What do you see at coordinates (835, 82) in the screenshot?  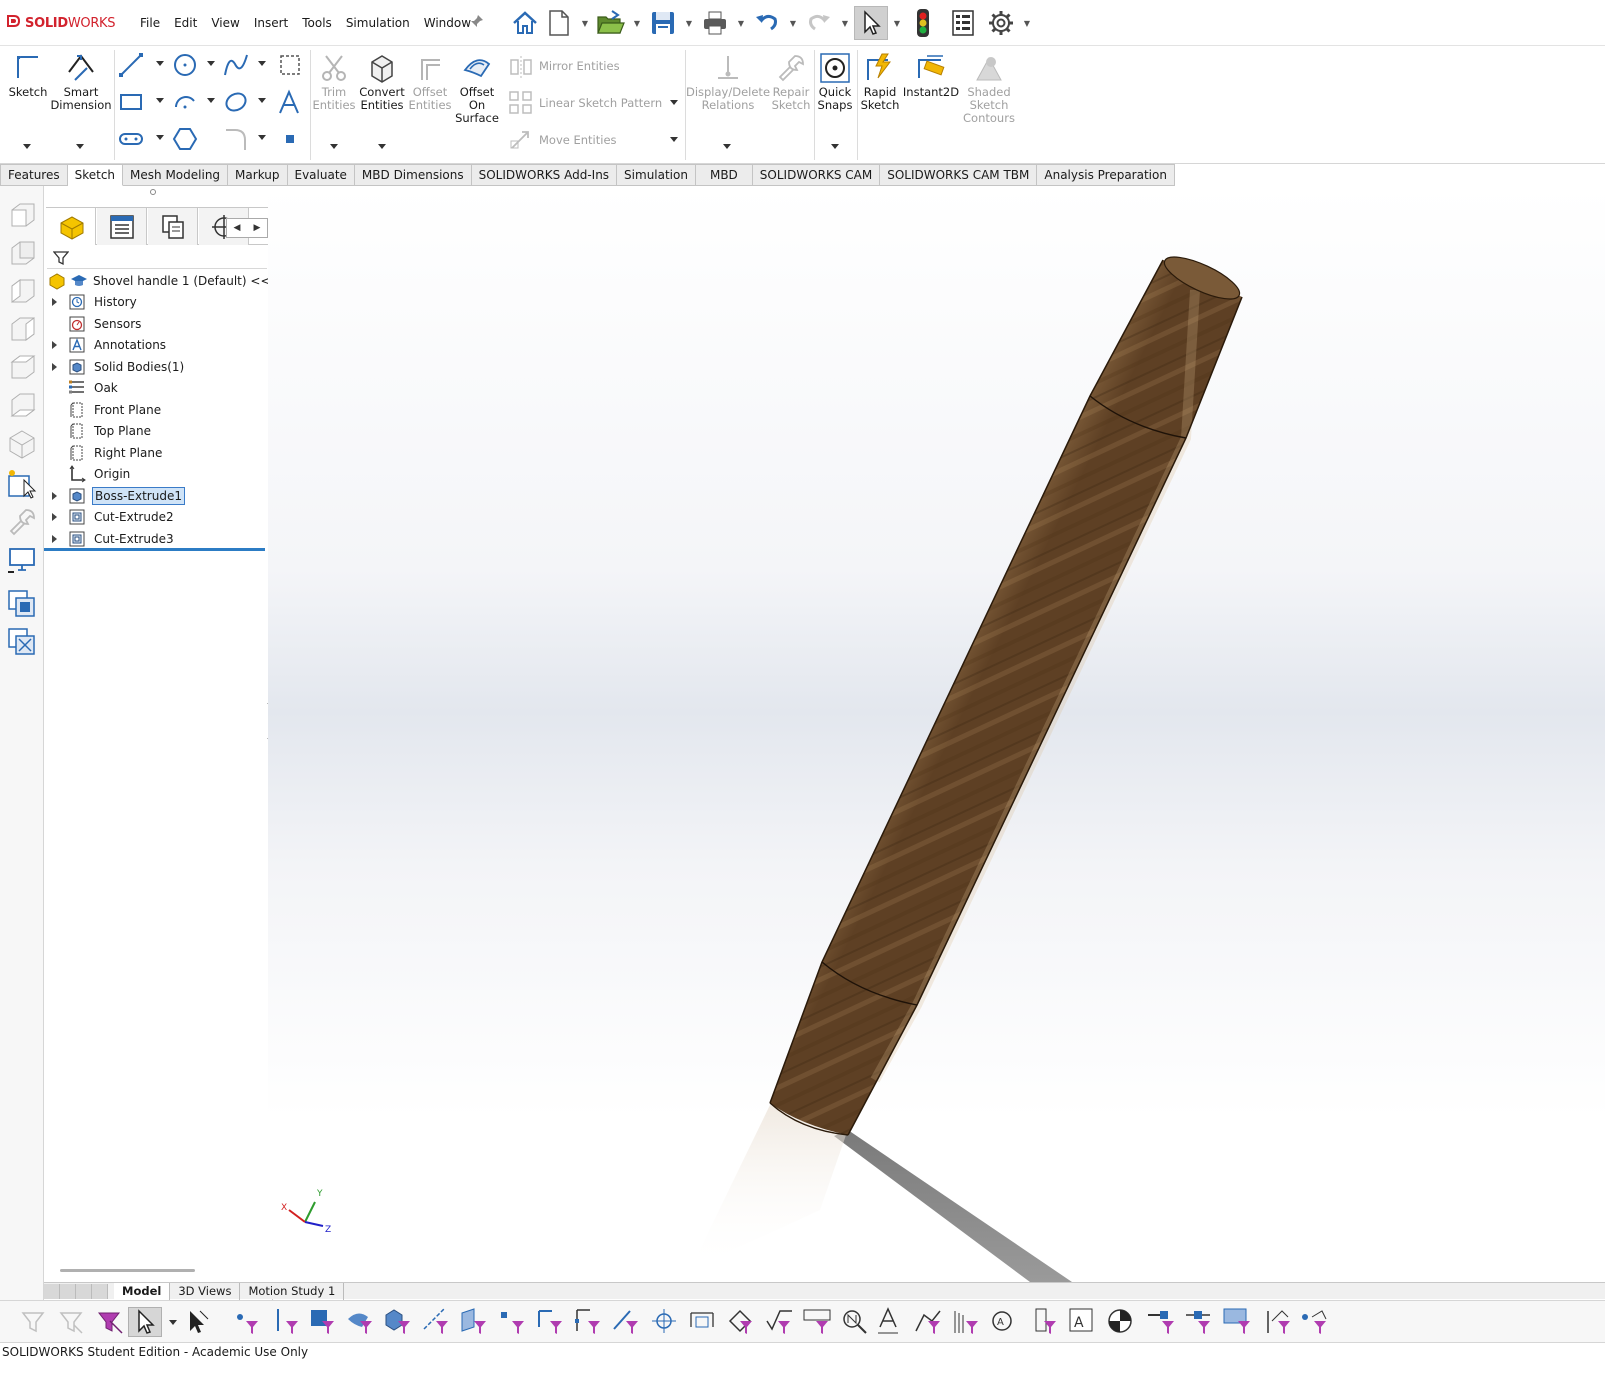 I see `quick-snaps-button: Quick Snaps` at bounding box center [835, 82].